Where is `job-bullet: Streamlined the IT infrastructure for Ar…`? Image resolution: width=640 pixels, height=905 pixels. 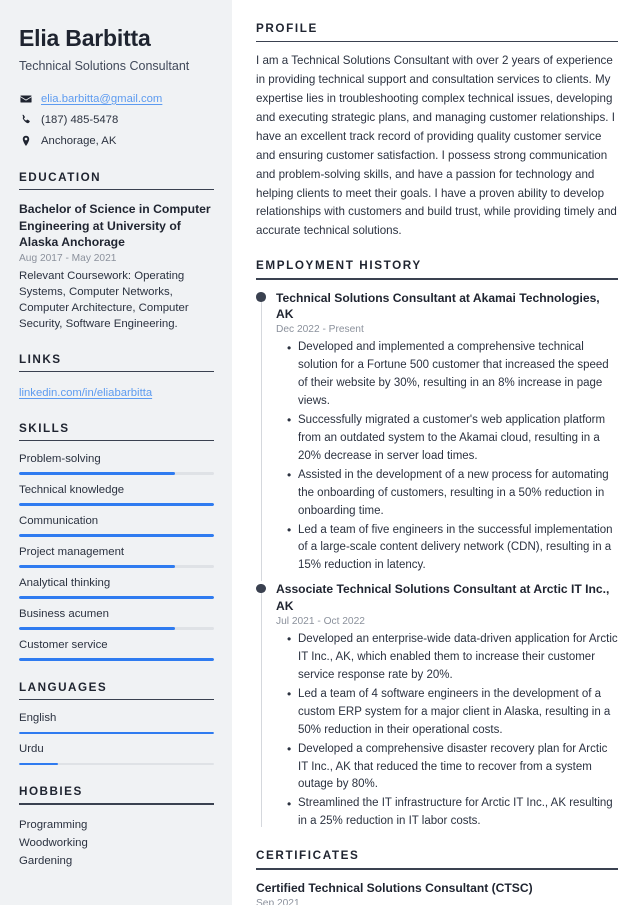 job-bullet: Streamlined the IT infrastructure for Ar… is located at coordinates (452, 813).